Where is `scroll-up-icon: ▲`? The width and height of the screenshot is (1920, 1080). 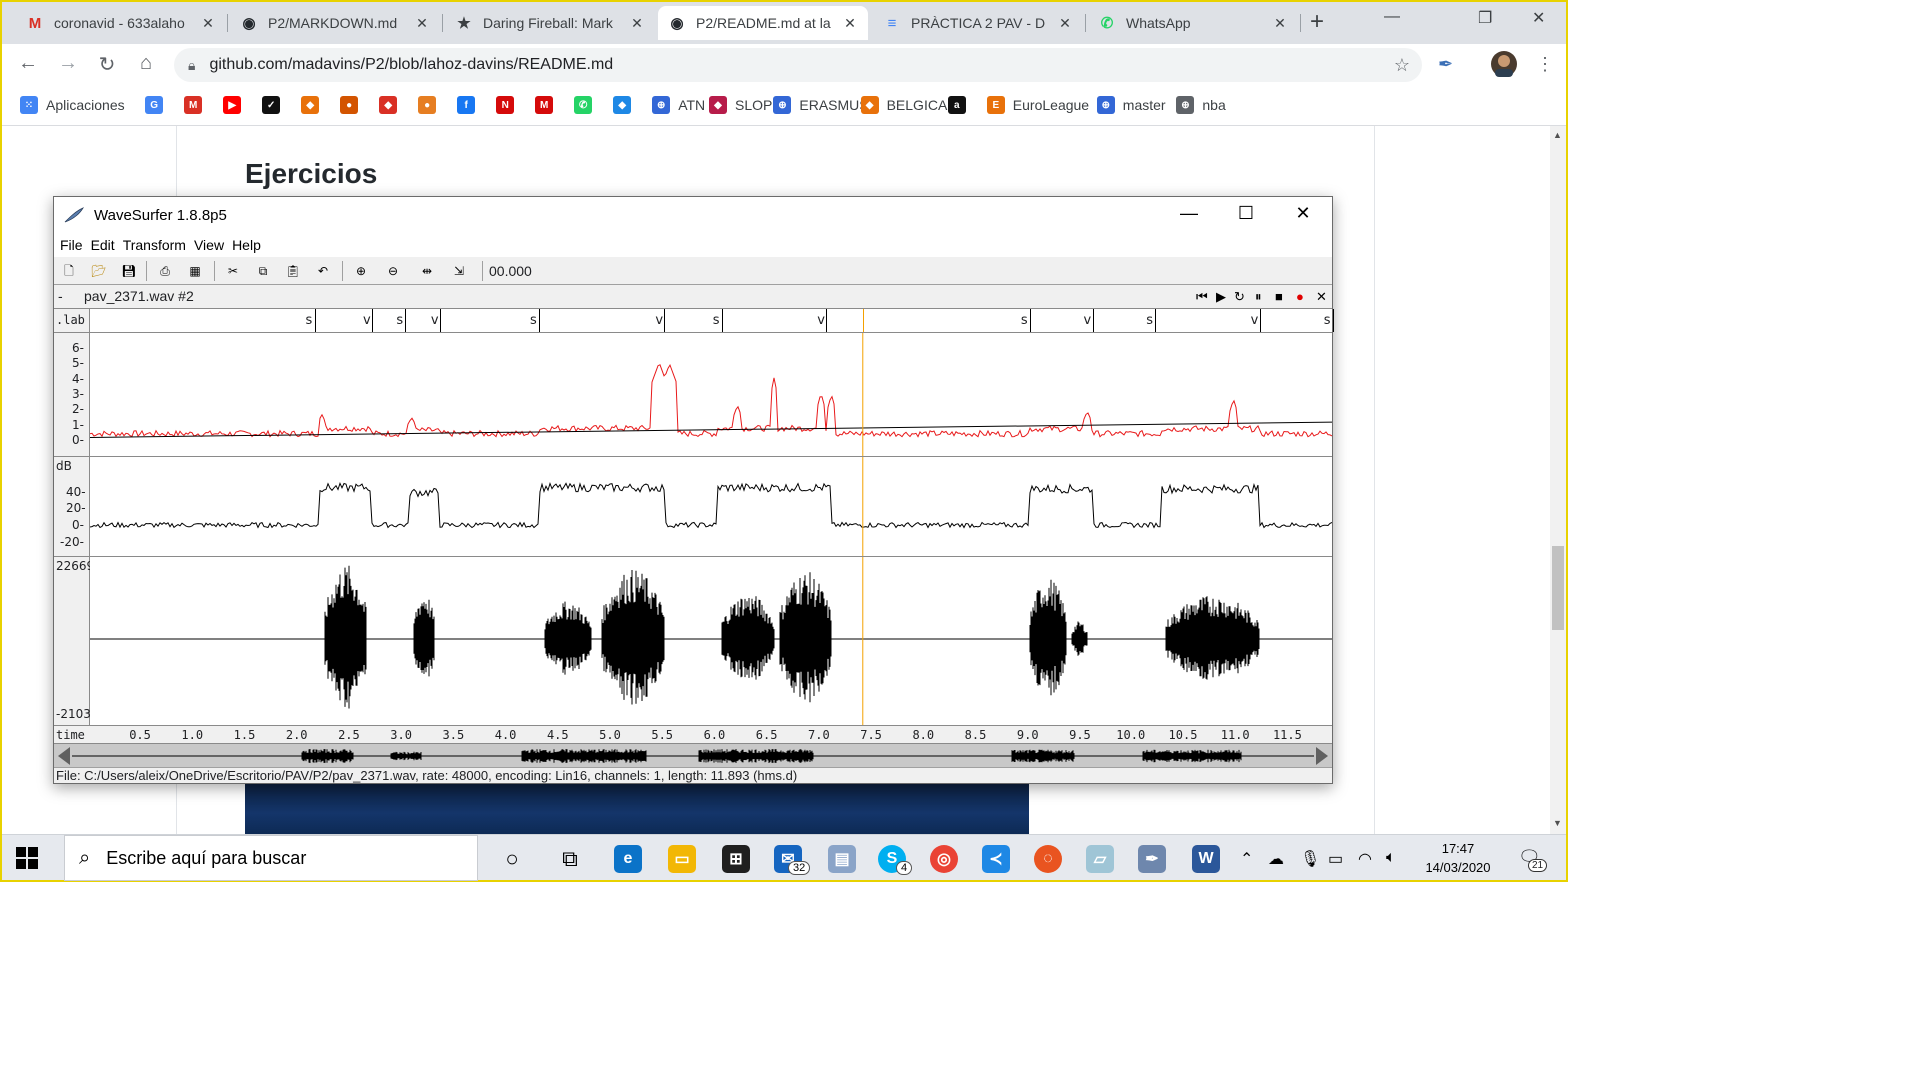
scroll-up-icon: ▲ is located at coordinates (1557, 135).